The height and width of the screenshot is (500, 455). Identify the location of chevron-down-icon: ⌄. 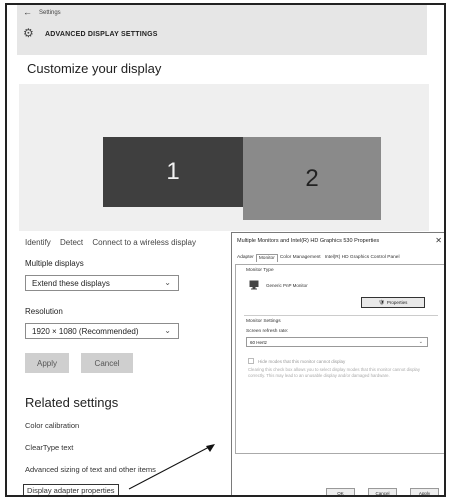
(420, 342).